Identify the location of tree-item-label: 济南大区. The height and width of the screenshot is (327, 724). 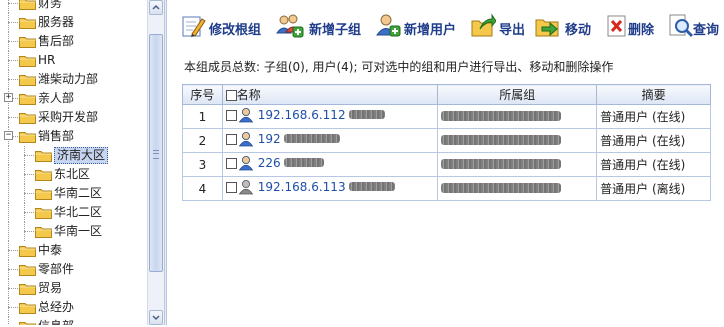
(81, 155).